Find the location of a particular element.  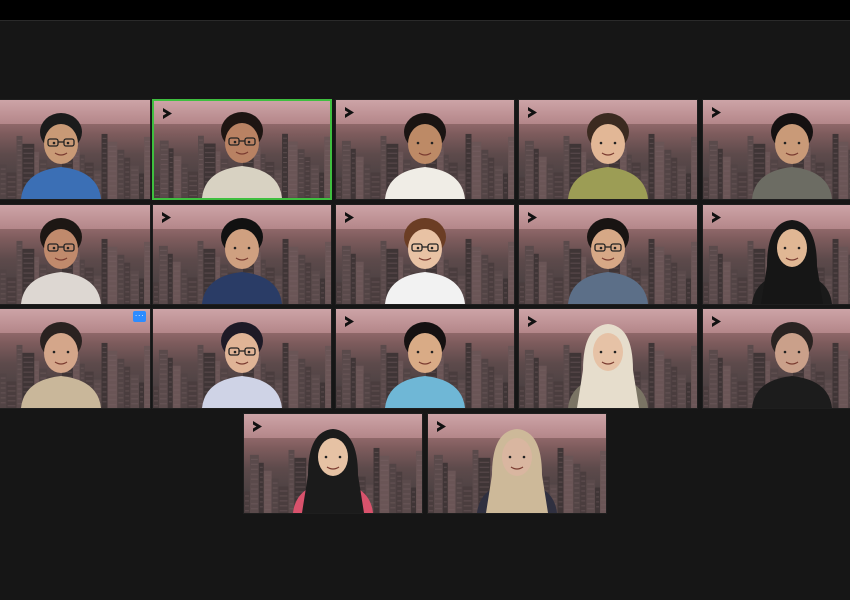

more-options-button: ··· is located at coordinates (139, 316).